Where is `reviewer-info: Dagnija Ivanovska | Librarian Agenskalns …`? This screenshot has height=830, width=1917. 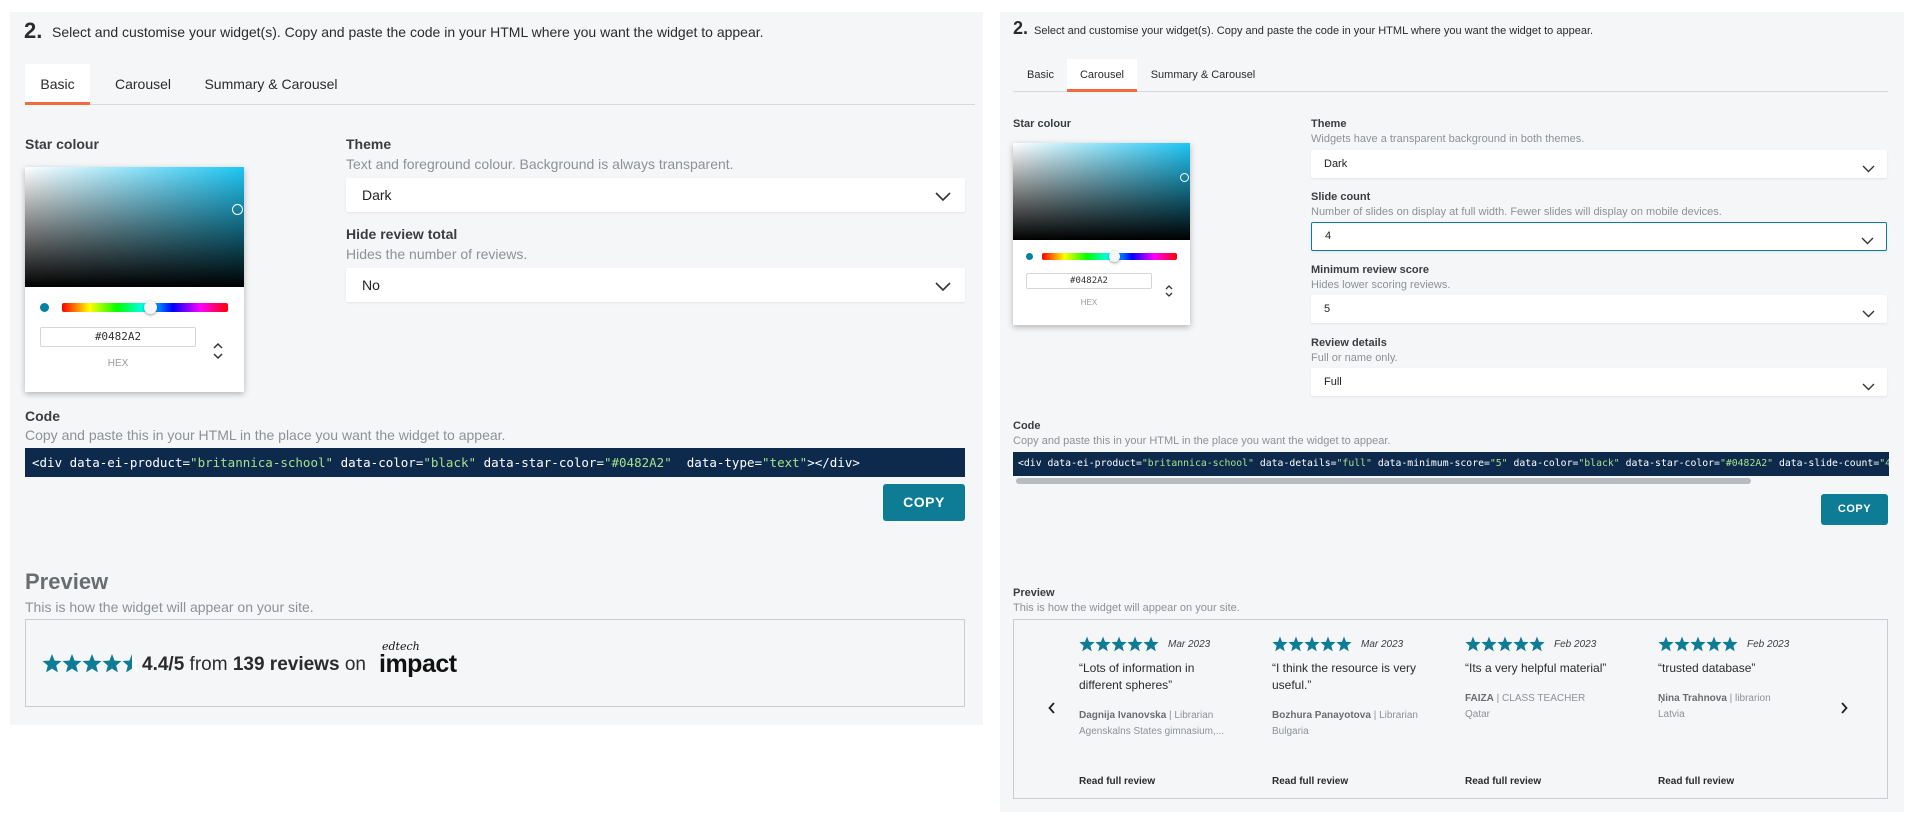
reviewer-info: Dagnija Ivanovska | Librarian Agenskalns … is located at coordinates (1151, 724).